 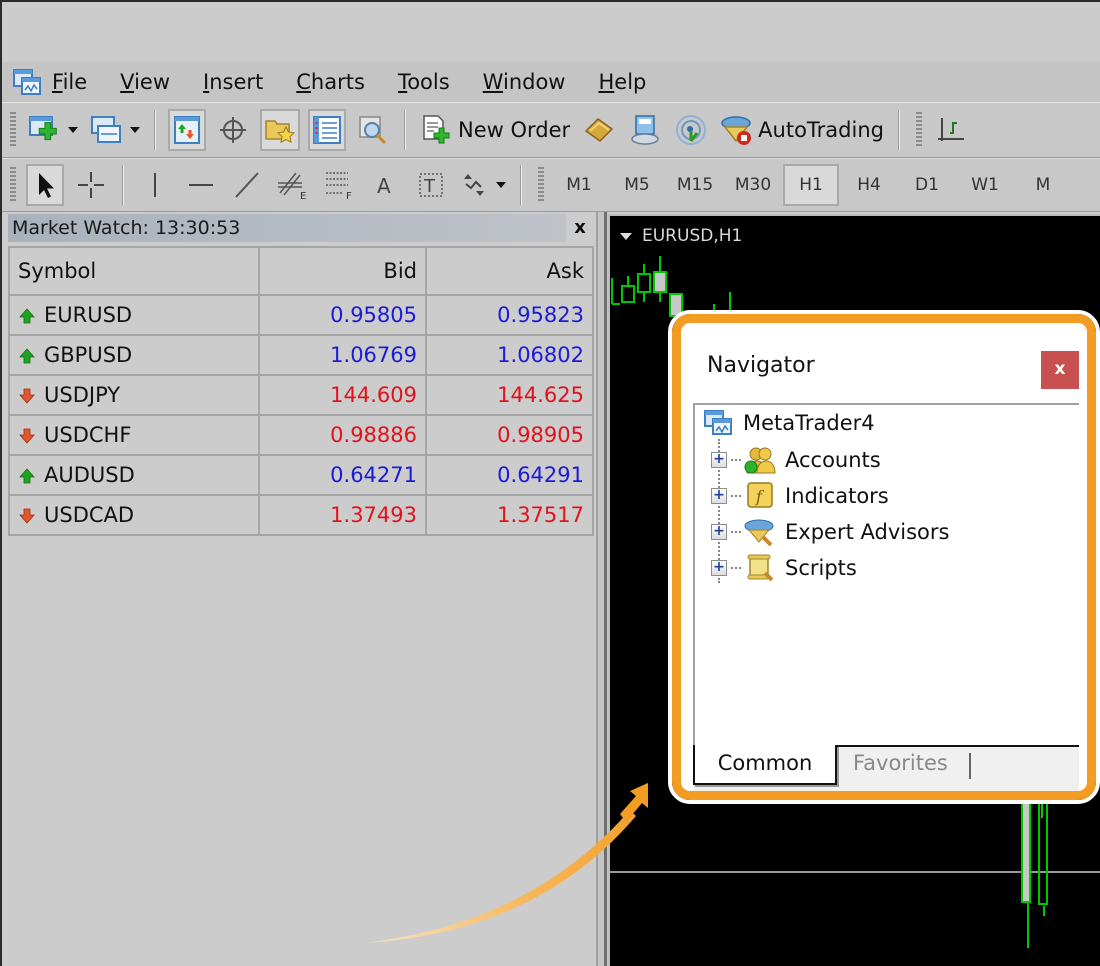 I want to click on navigator-icon, so click(x=280, y=132).